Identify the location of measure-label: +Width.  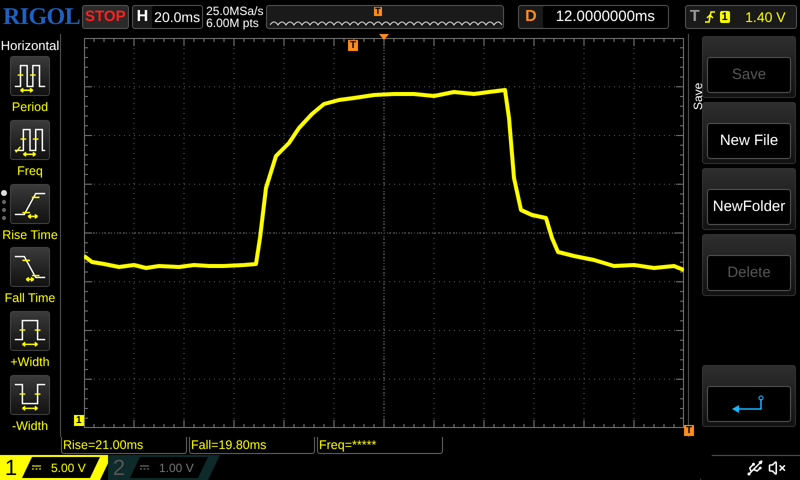
(30, 362).